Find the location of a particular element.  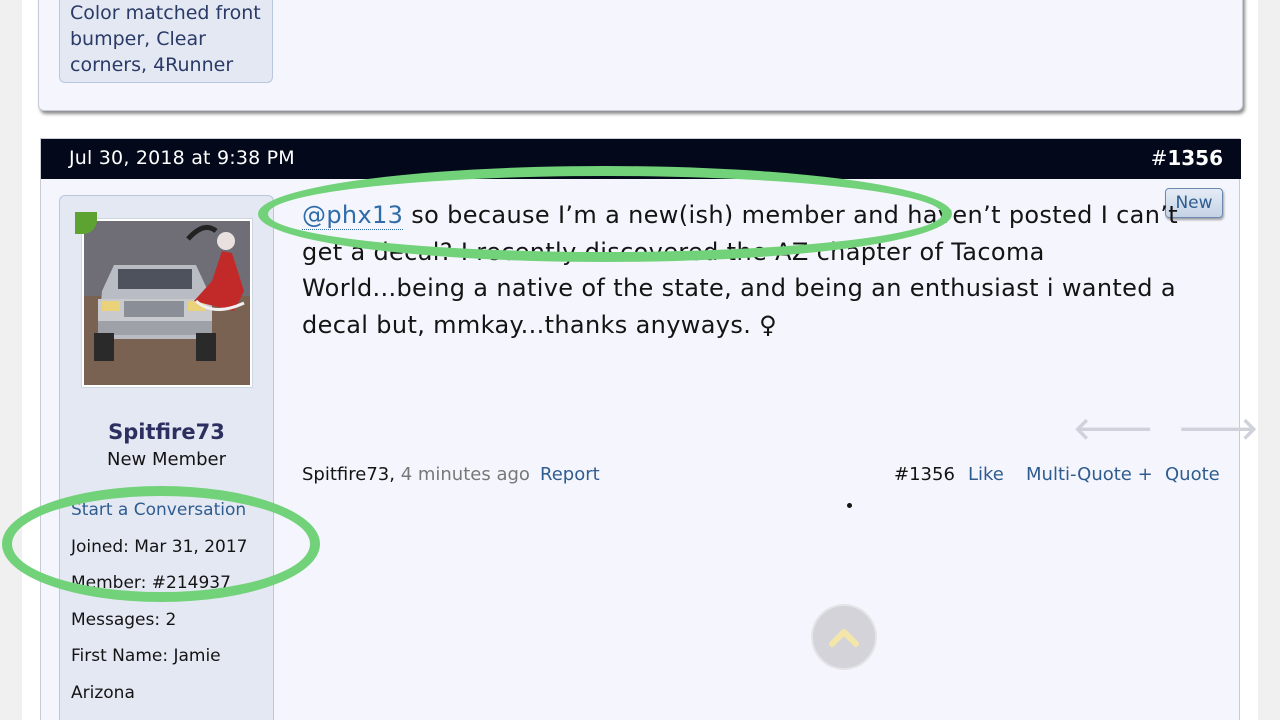

report-link: Report is located at coordinates (570, 475).